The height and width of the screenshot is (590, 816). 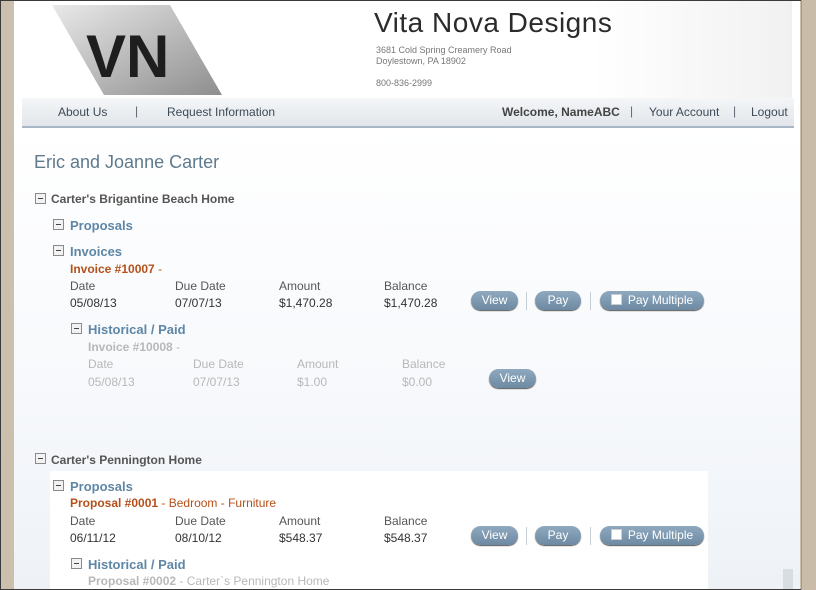 What do you see at coordinates (221, 112) in the screenshot?
I see `nav-request-link: Request Information` at bounding box center [221, 112].